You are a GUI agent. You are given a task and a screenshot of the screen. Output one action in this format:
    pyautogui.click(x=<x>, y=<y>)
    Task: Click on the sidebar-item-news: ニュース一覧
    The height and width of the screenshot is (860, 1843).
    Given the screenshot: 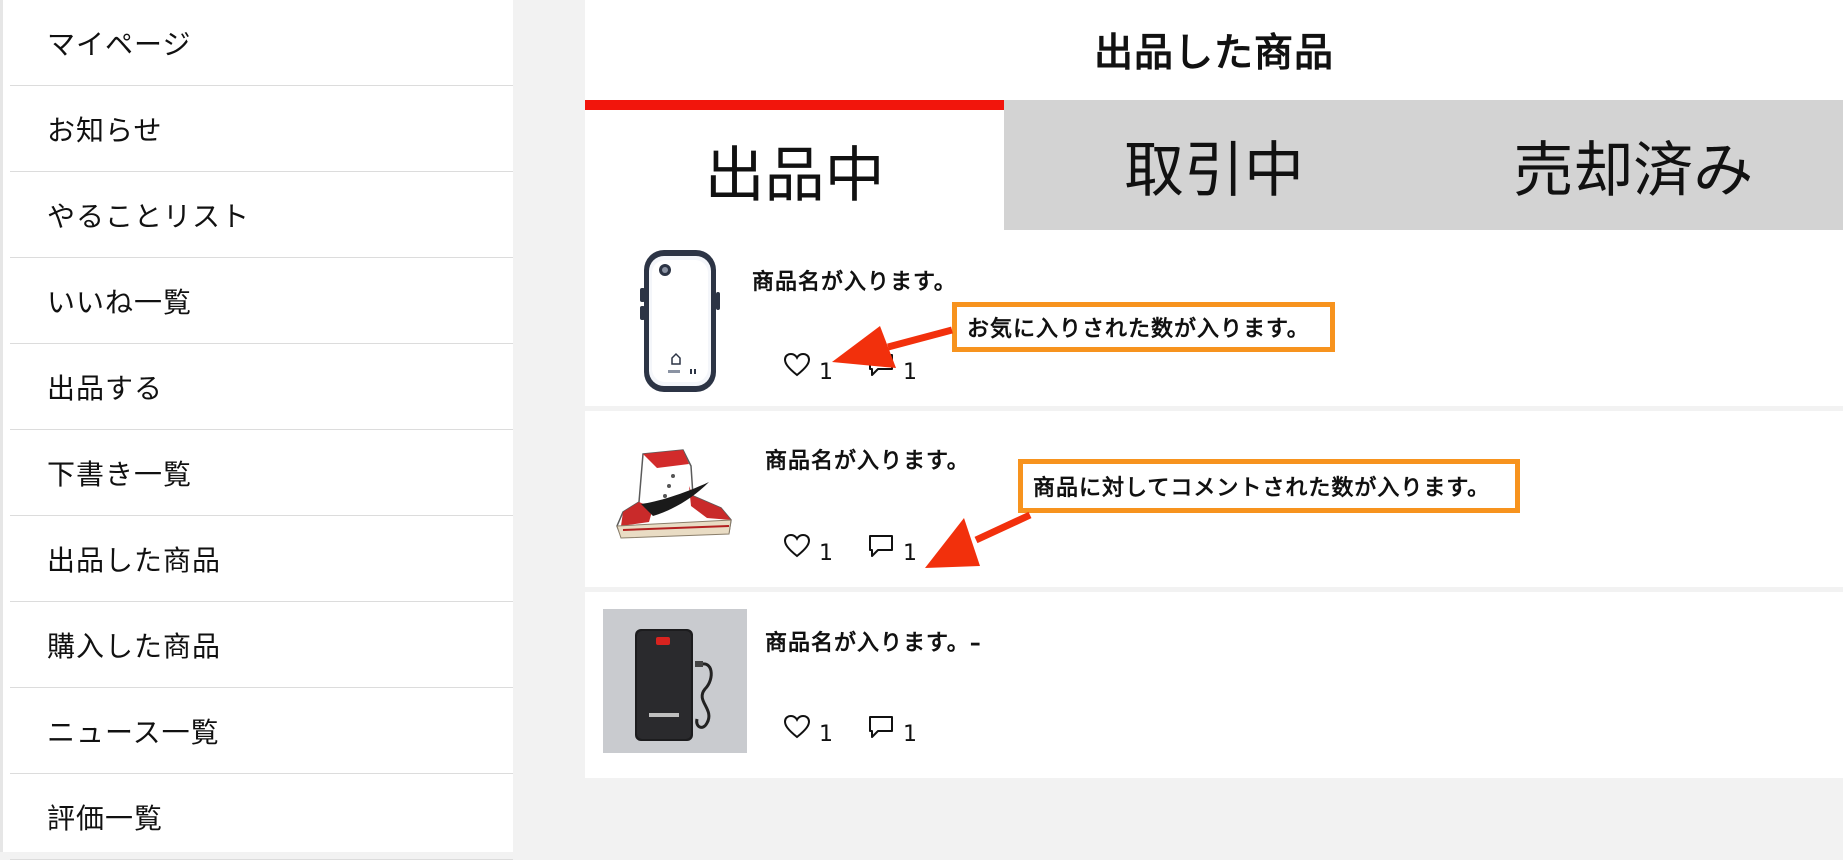 What is the action you would take?
    pyautogui.click(x=261, y=731)
    